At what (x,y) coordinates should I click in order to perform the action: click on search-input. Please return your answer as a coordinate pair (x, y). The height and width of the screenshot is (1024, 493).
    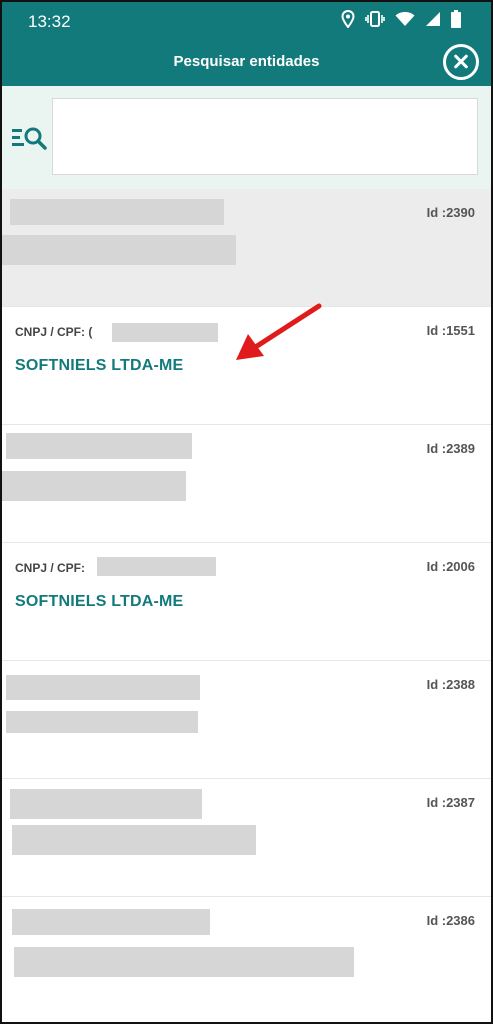
    Looking at the image, I should click on (265, 136).